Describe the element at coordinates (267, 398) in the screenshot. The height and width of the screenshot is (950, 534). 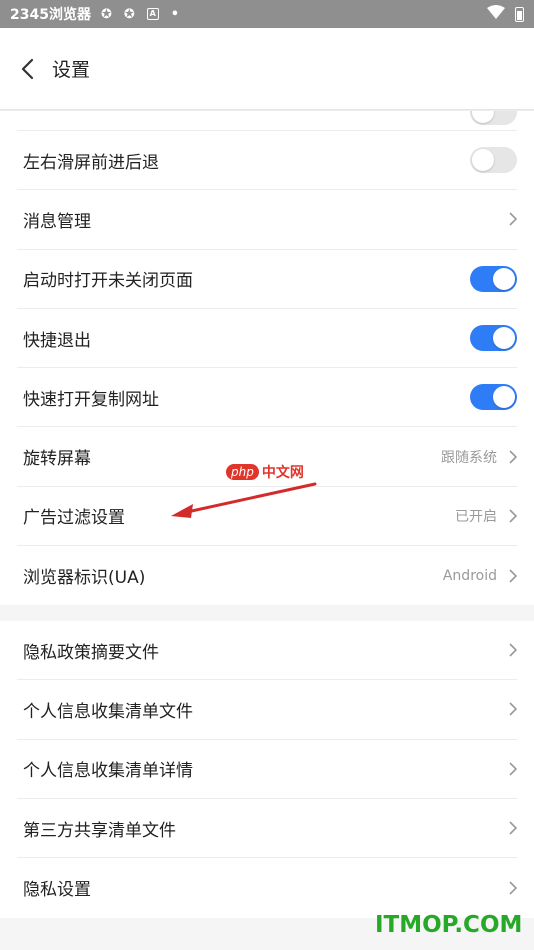
I see `settings-item-open-copied-url: 快速打开复制网址` at that location.